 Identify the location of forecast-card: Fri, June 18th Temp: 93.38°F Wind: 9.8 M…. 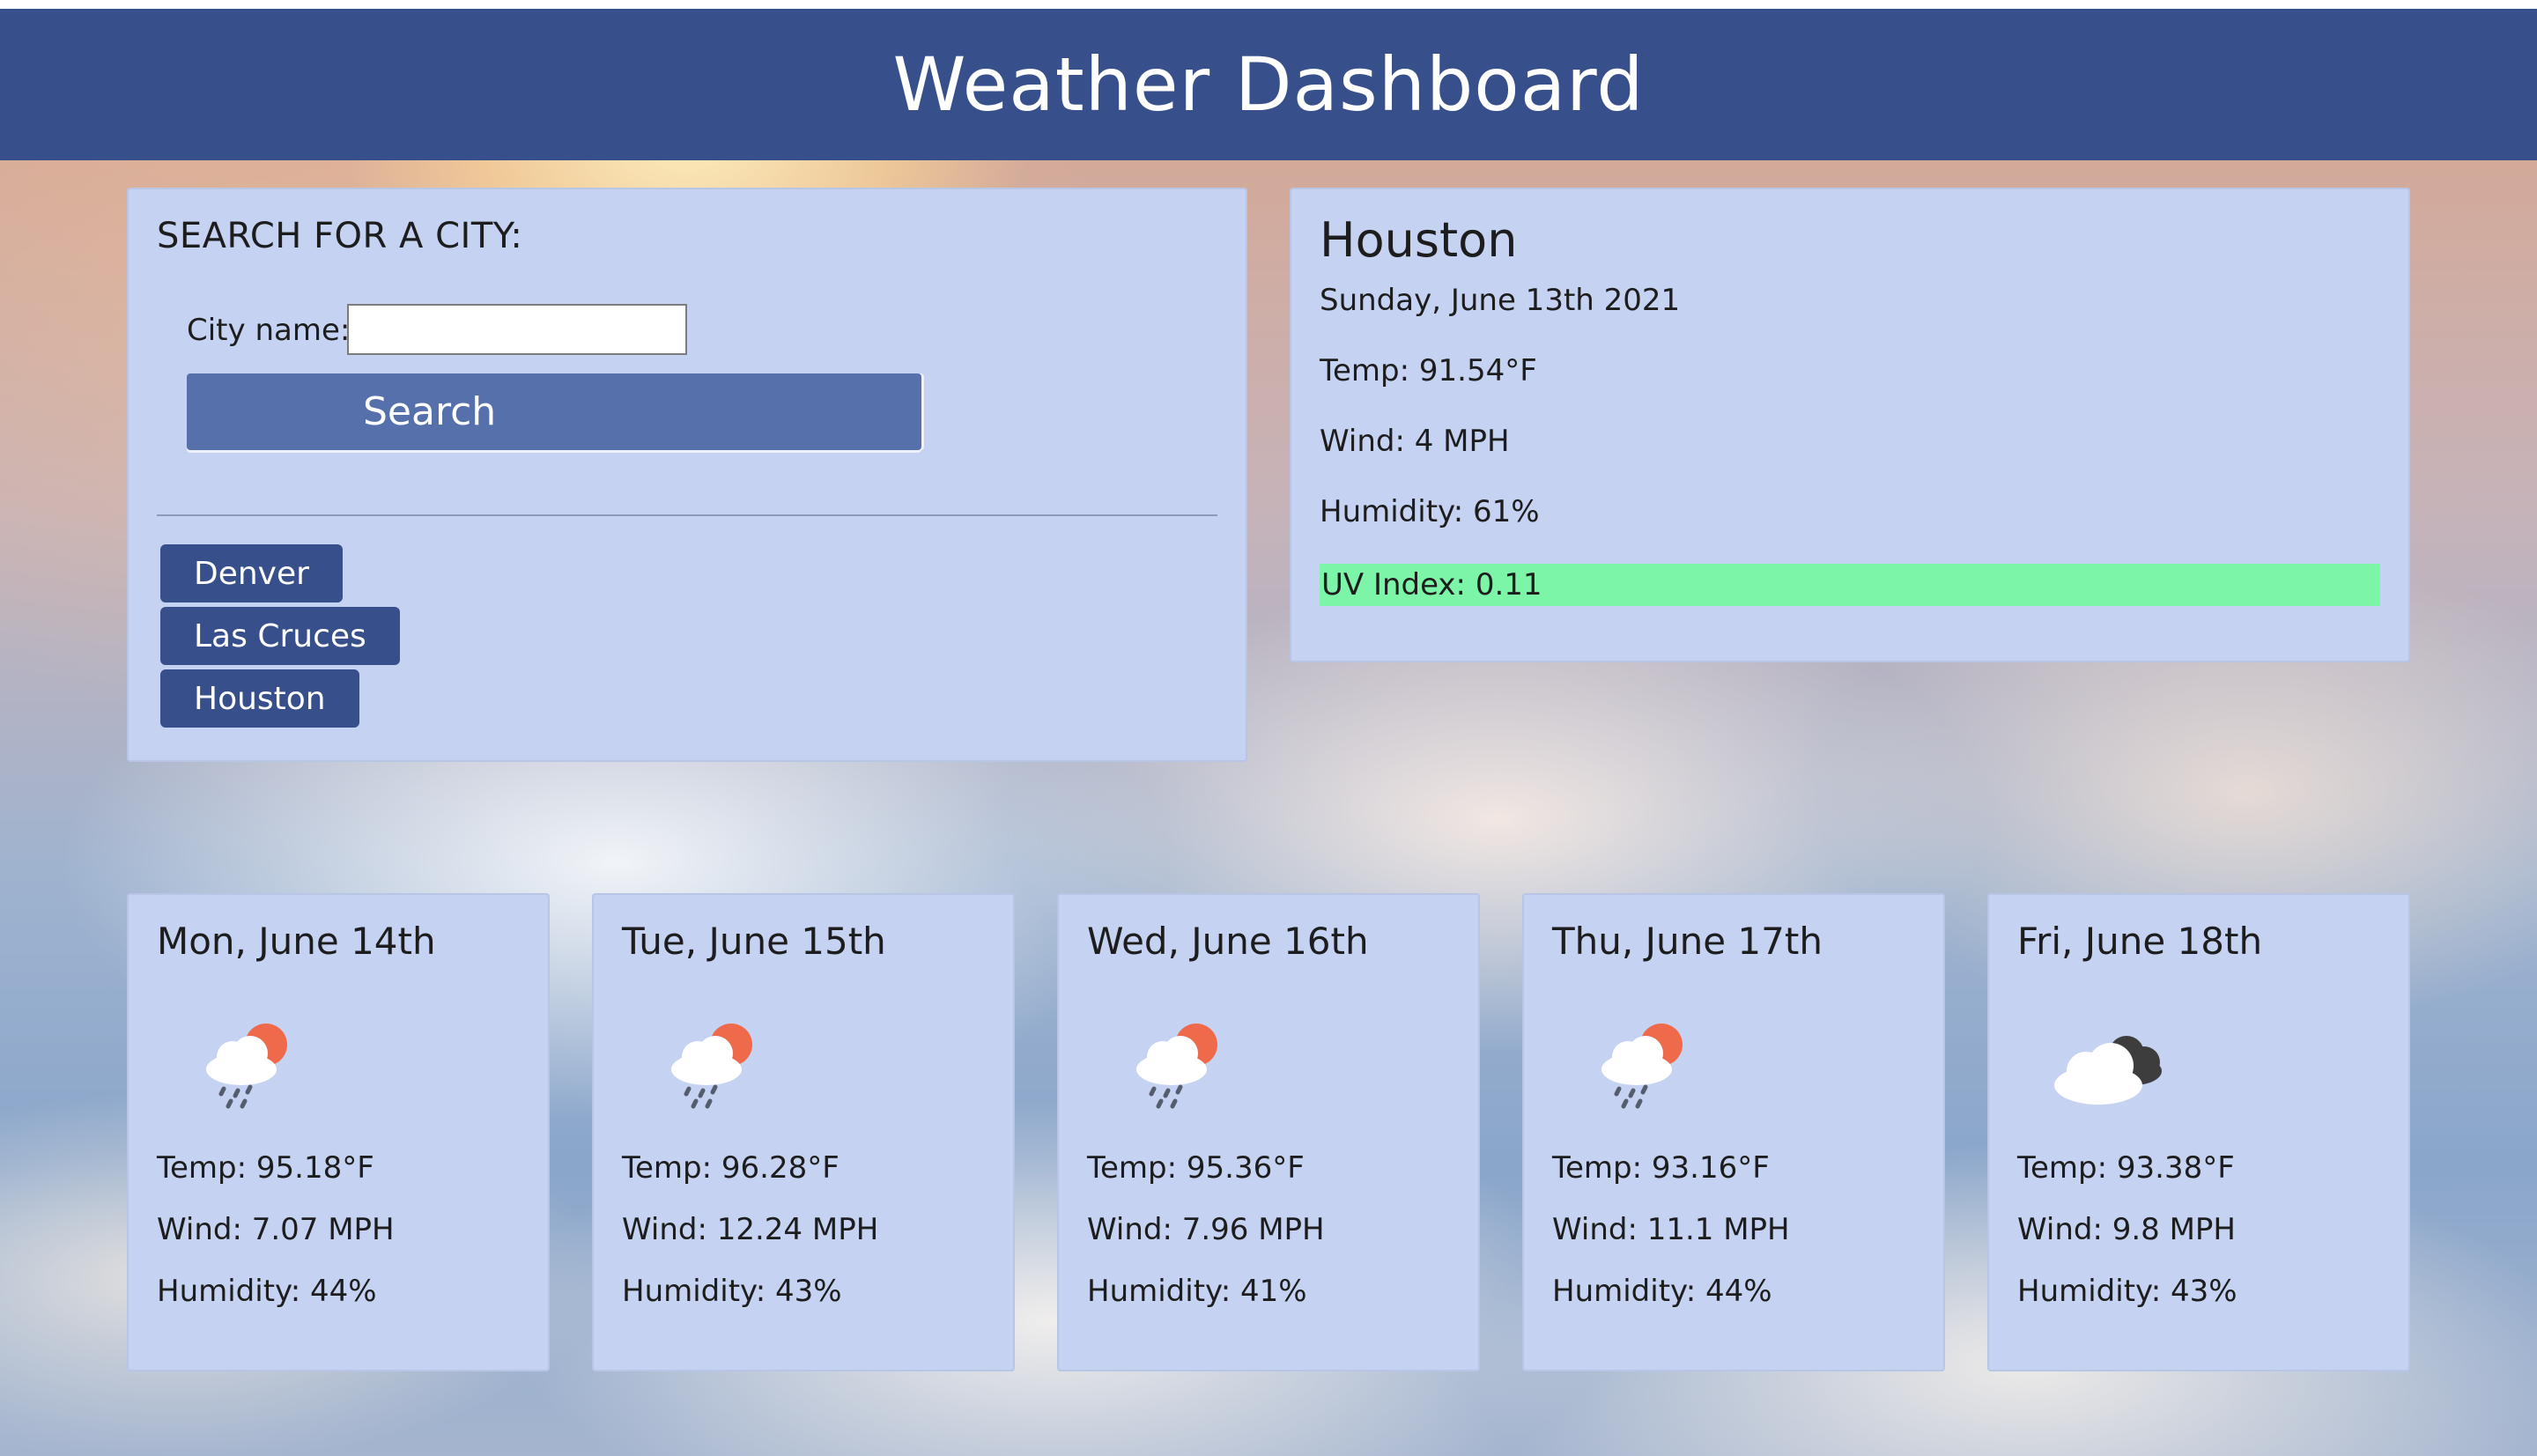
(2198, 1132).